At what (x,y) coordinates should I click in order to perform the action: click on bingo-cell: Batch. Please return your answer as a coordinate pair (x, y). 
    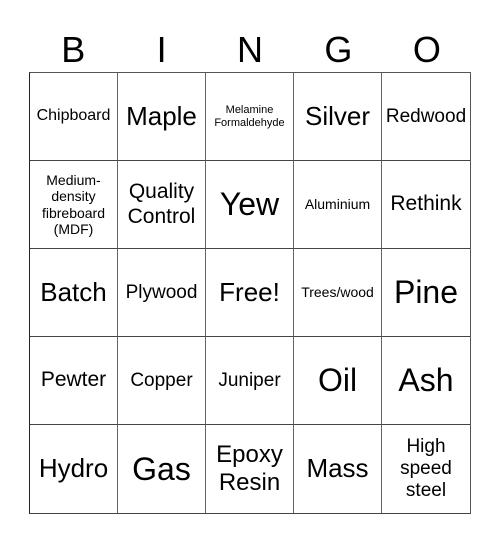
    Looking at the image, I should click on (74, 293).